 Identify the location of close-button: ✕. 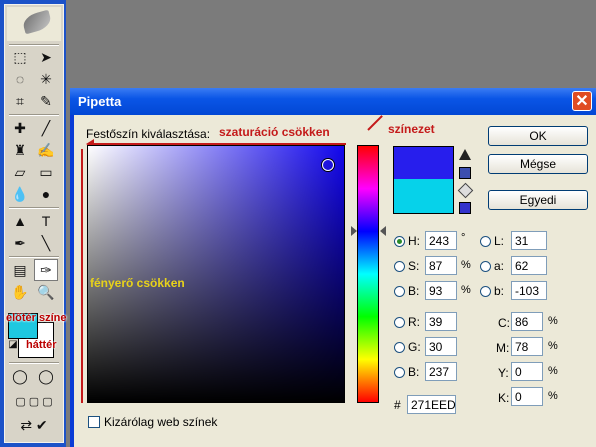
(582, 101).